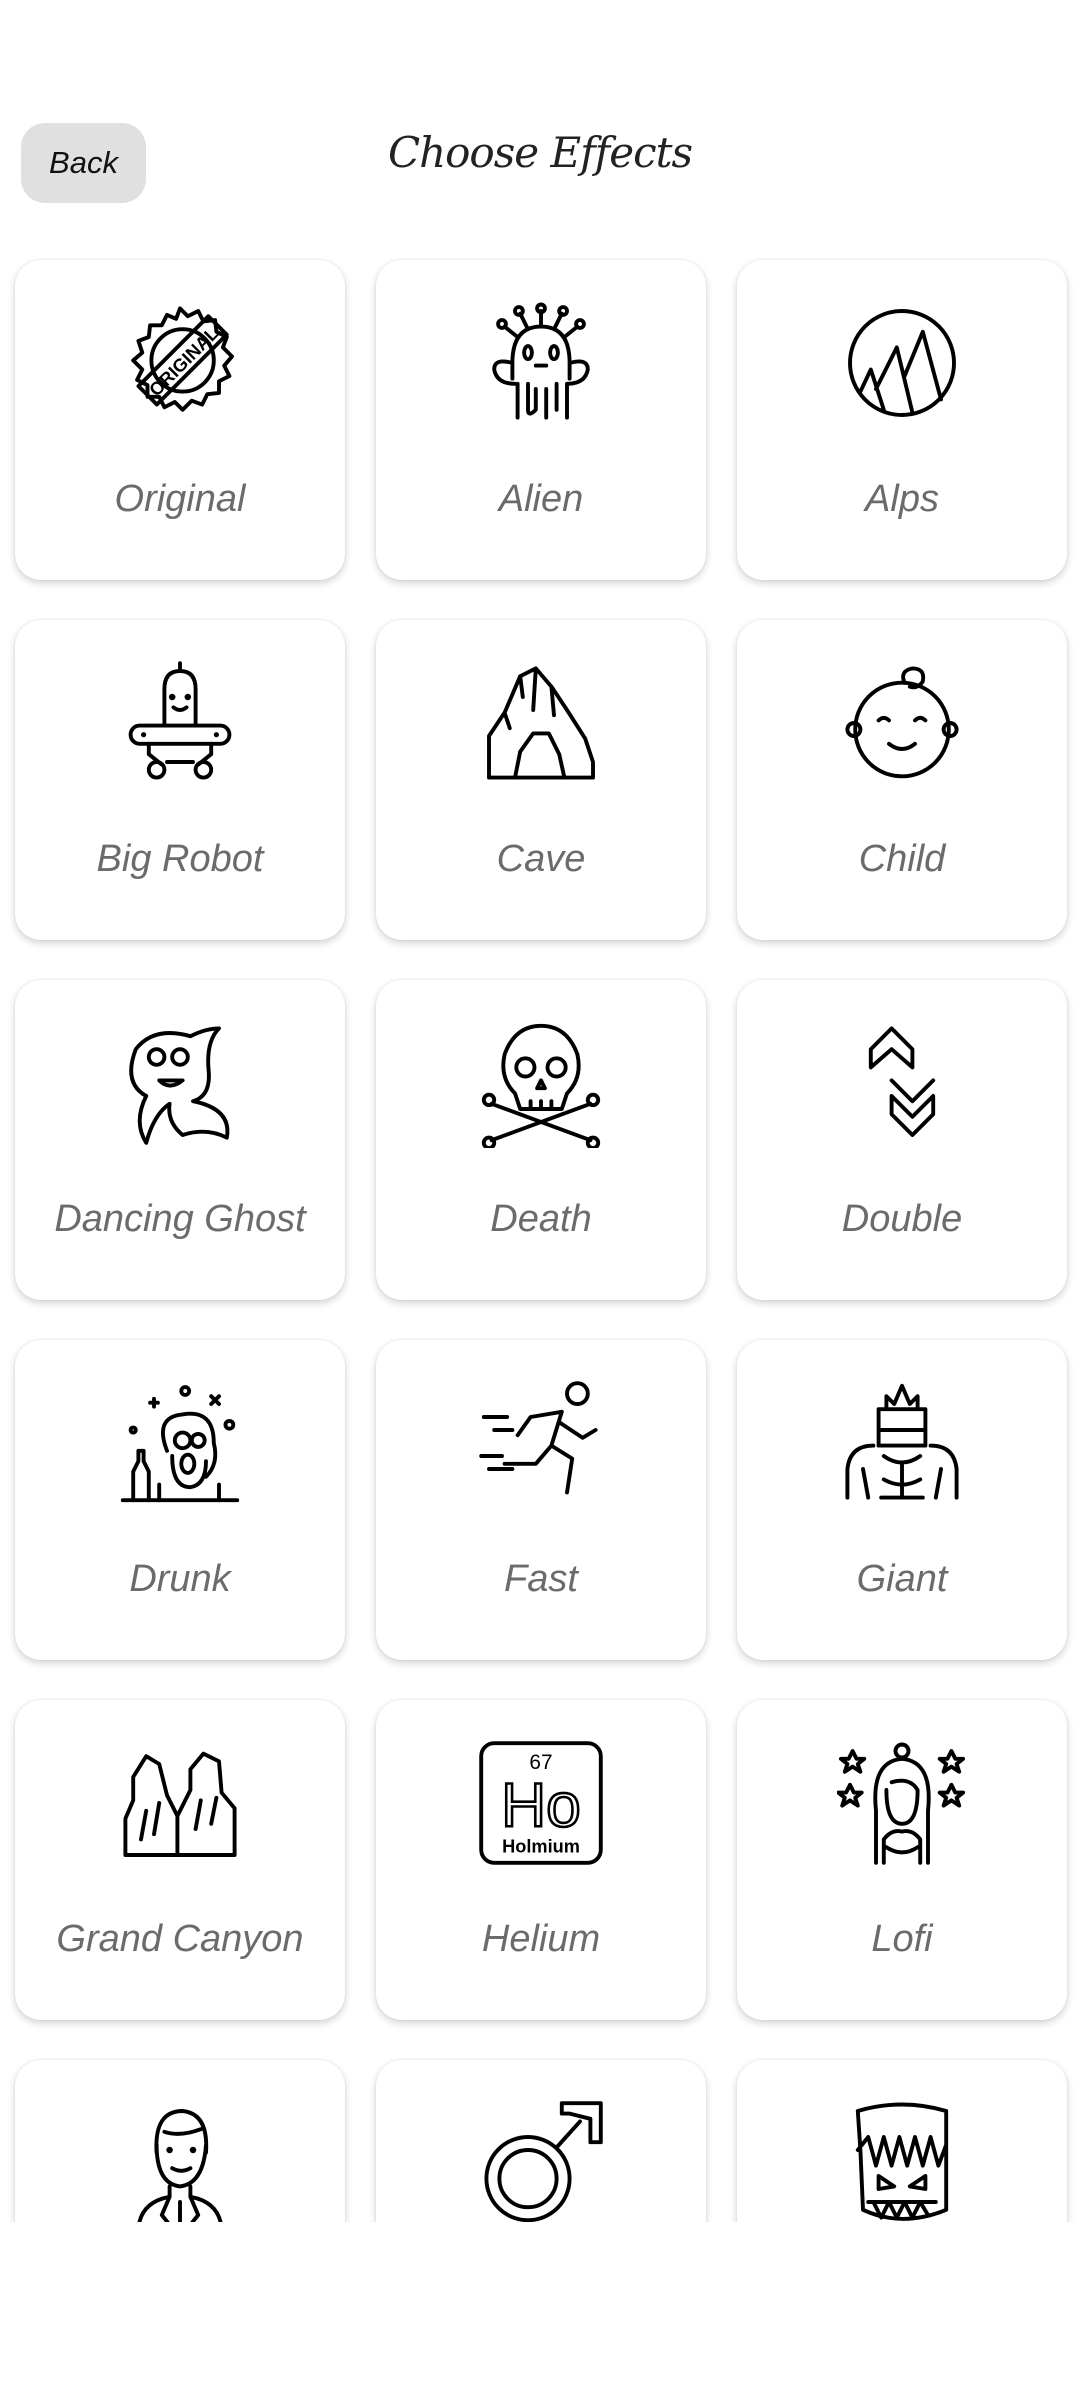 This screenshot has height=2400, width=1080. What do you see at coordinates (180, 2165) in the screenshot?
I see `man-icon` at bounding box center [180, 2165].